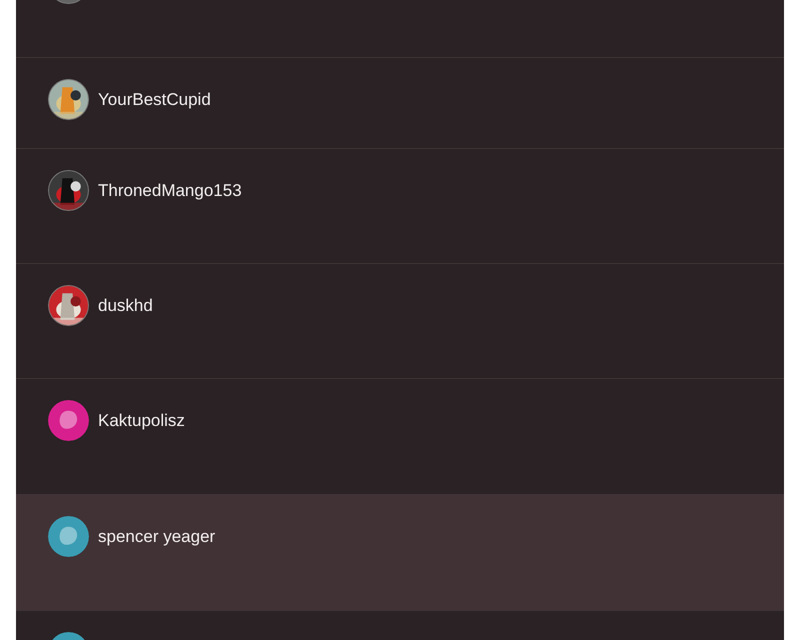 This screenshot has height=640, width=800. Describe the element at coordinates (170, 191) in the screenshot. I see `username: ThronedMango153` at that location.